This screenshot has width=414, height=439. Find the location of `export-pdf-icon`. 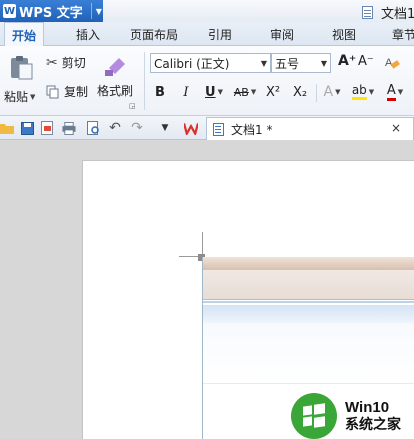

export-pdf-icon is located at coordinates (47, 128).